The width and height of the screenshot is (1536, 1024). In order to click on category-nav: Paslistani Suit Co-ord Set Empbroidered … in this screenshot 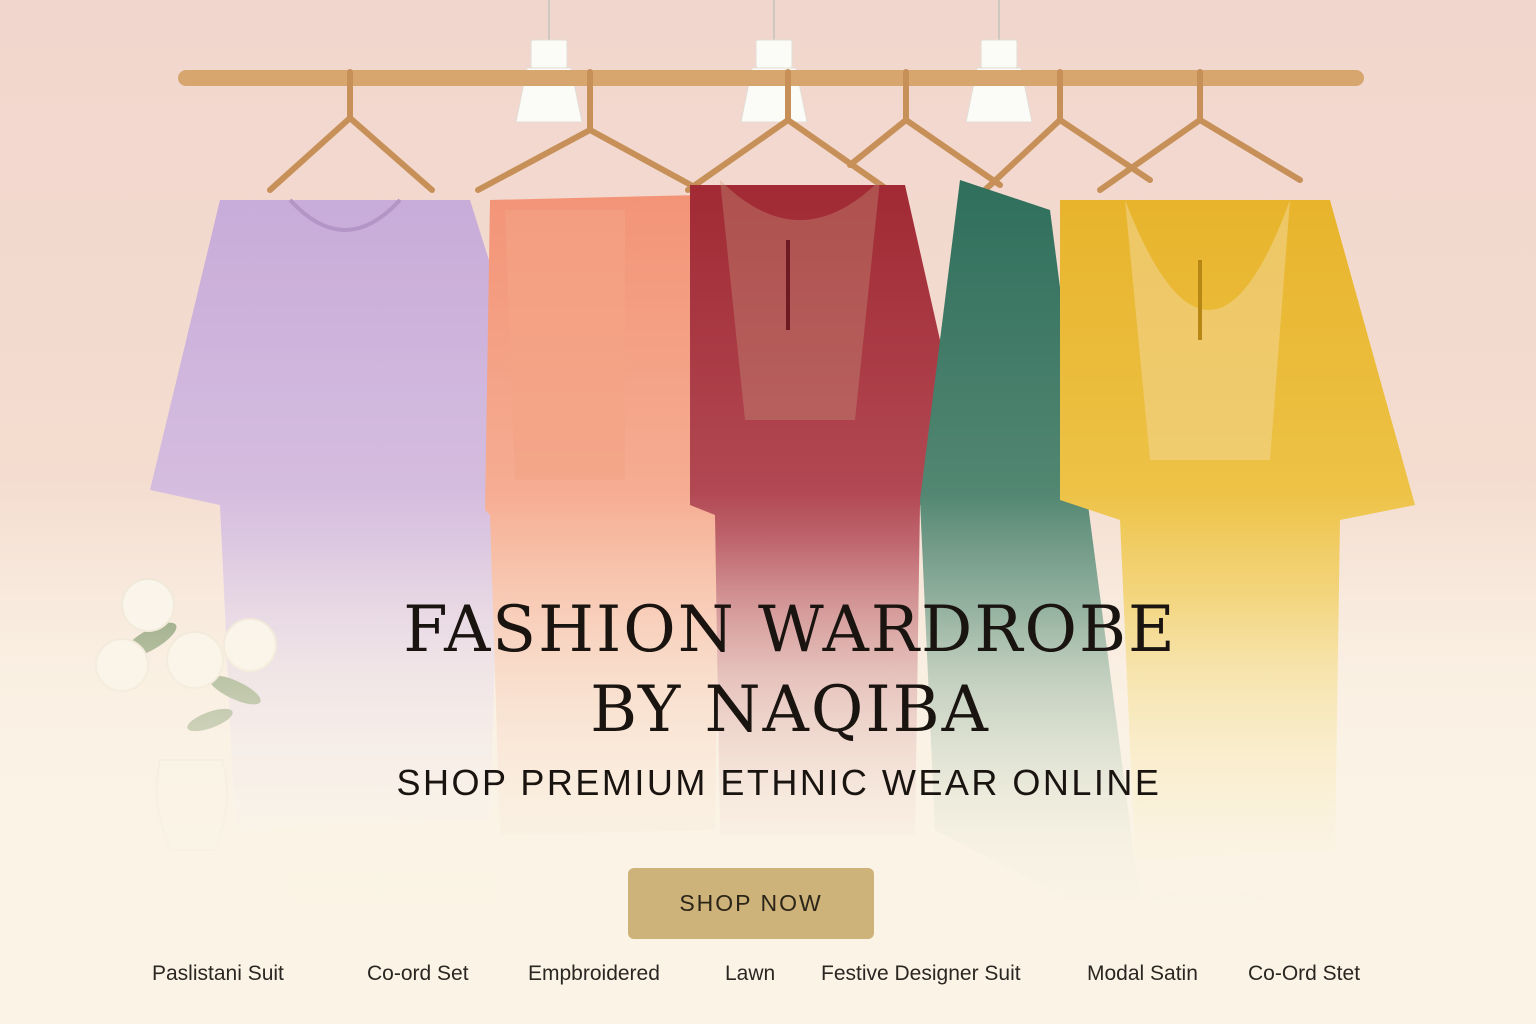, I will do `click(768, 979)`.